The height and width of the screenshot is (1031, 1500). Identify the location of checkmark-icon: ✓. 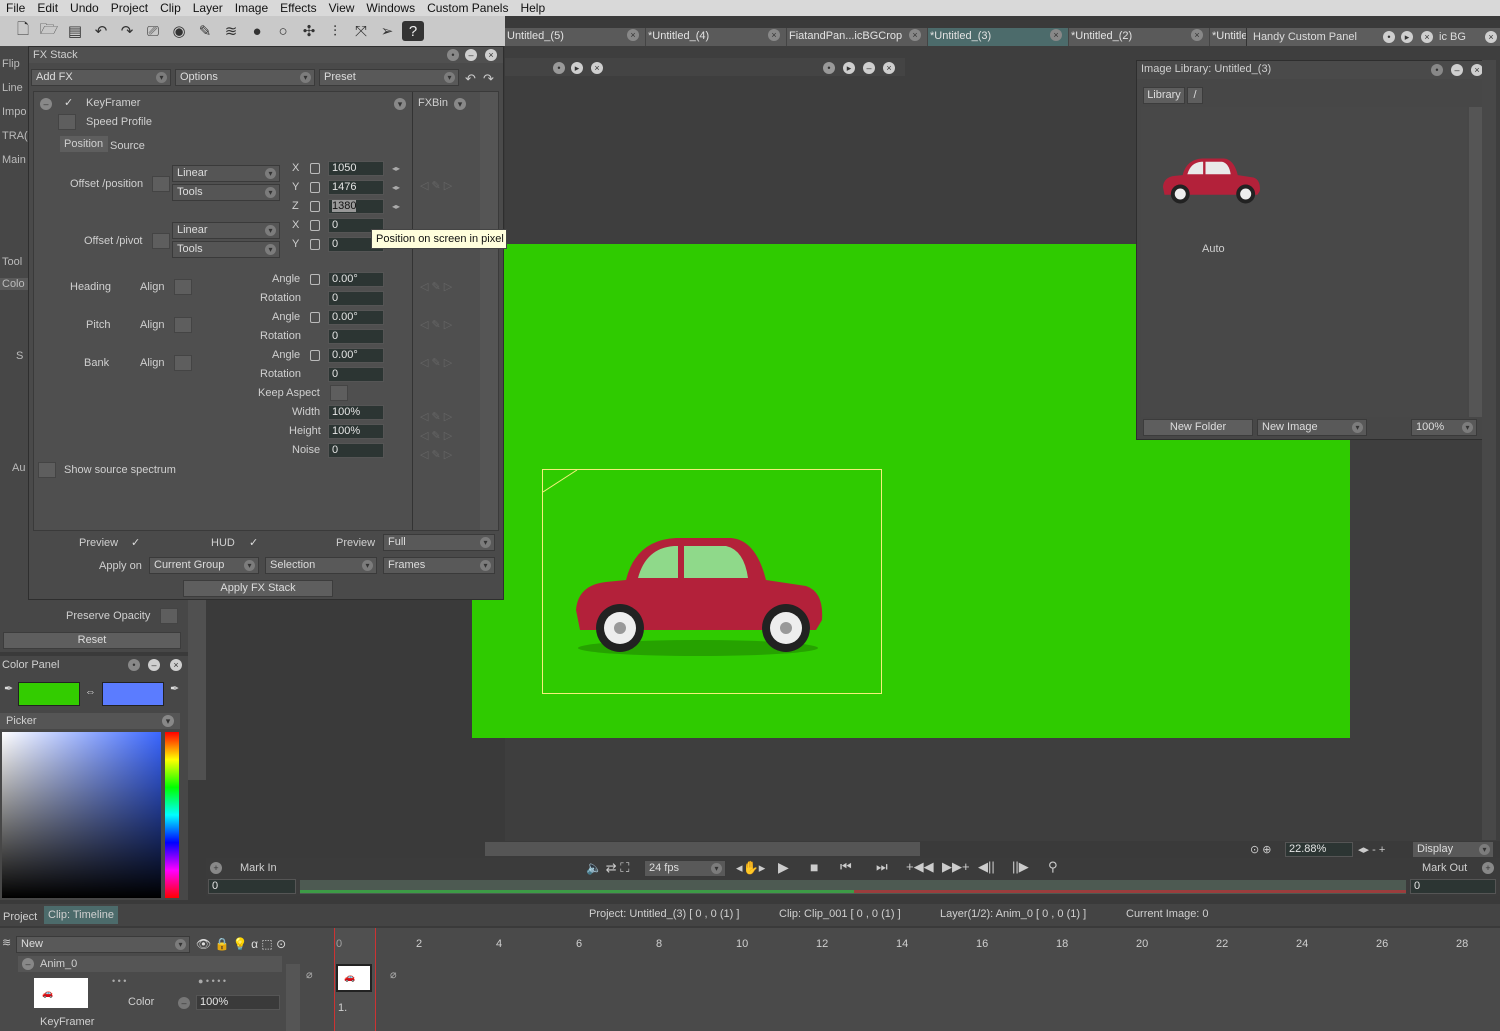
(253, 542).